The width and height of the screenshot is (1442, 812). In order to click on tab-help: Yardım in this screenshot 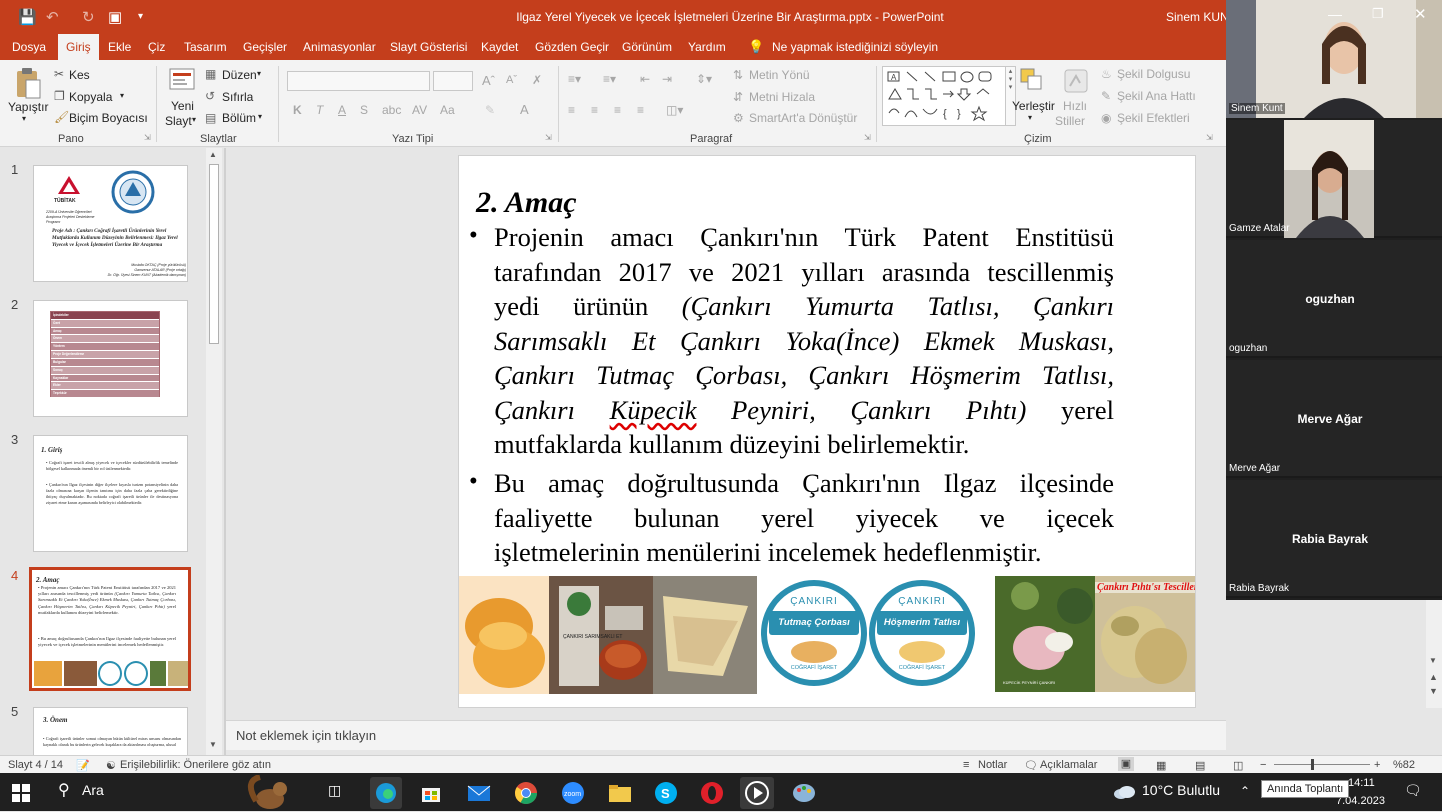, I will do `click(707, 47)`.